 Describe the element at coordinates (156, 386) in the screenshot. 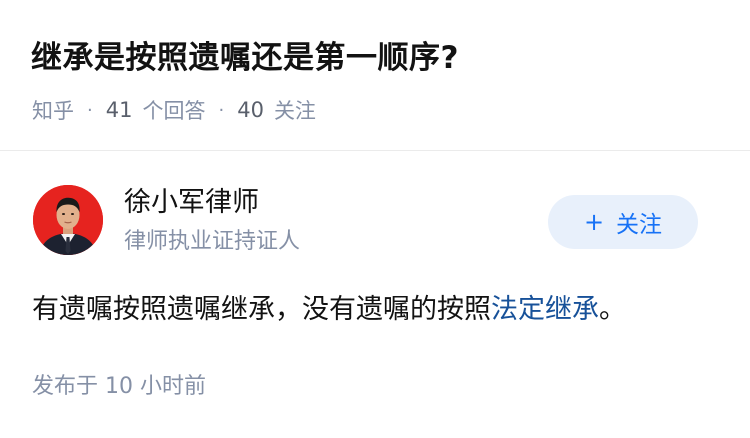

I see `publish-time-value: 10 小时前` at that location.